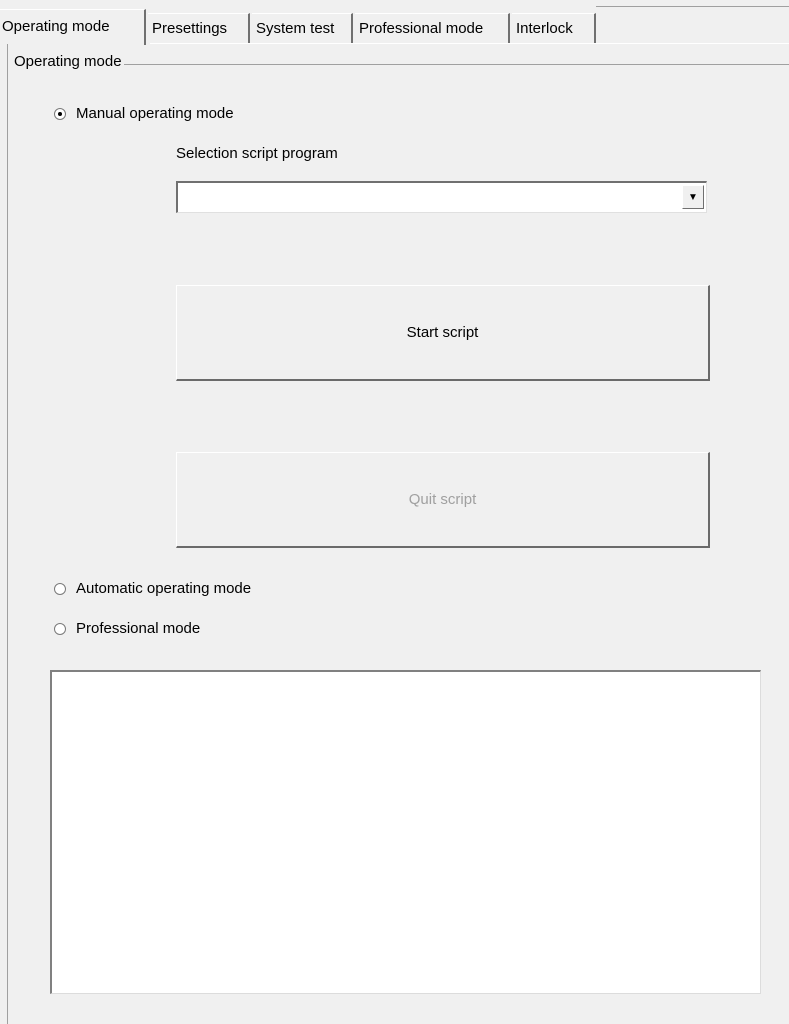 This screenshot has height=1024, width=789. I want to click on professional-mode-radio: Professional mode, so click(127, 628).